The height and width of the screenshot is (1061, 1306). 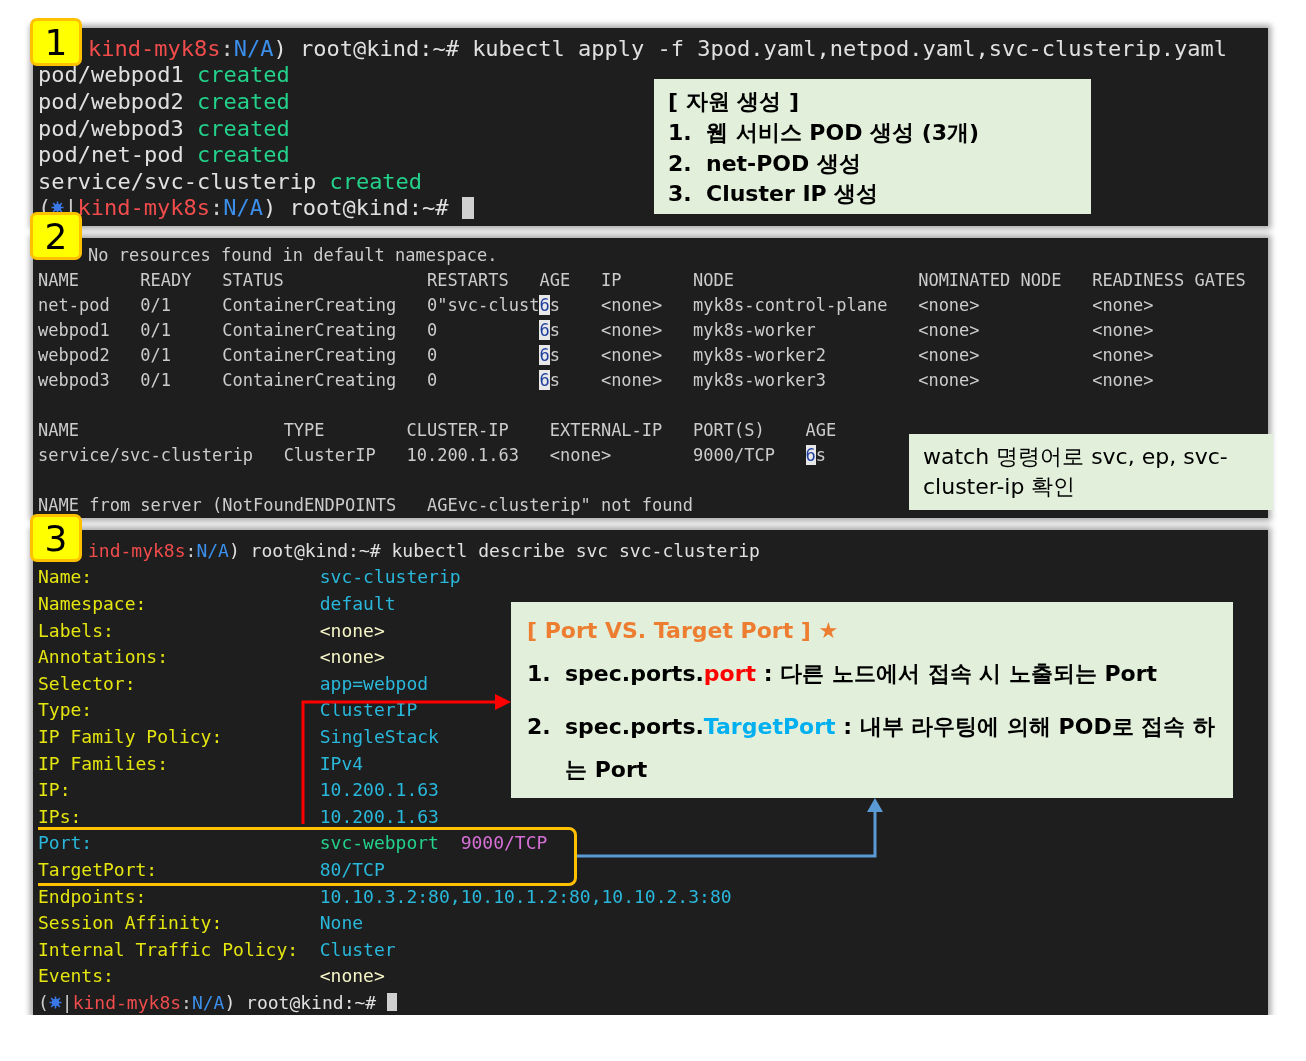 What do you see at coordinates (179, 843) in the screenshot?
I see `field-key: Port:` at bounding box center [179, 843].